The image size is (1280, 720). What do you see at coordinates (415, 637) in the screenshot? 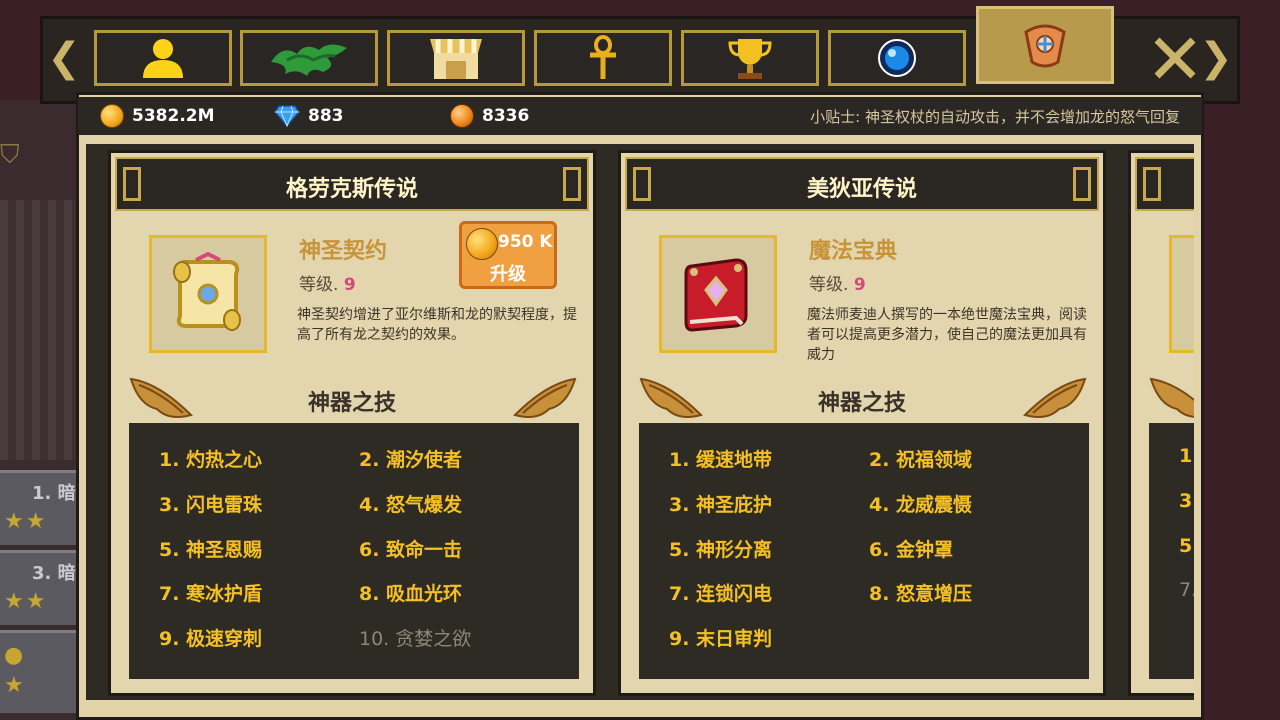
I see `skill-item-locked: 10. 贪婪之欲` at bounding box center [415, 637].